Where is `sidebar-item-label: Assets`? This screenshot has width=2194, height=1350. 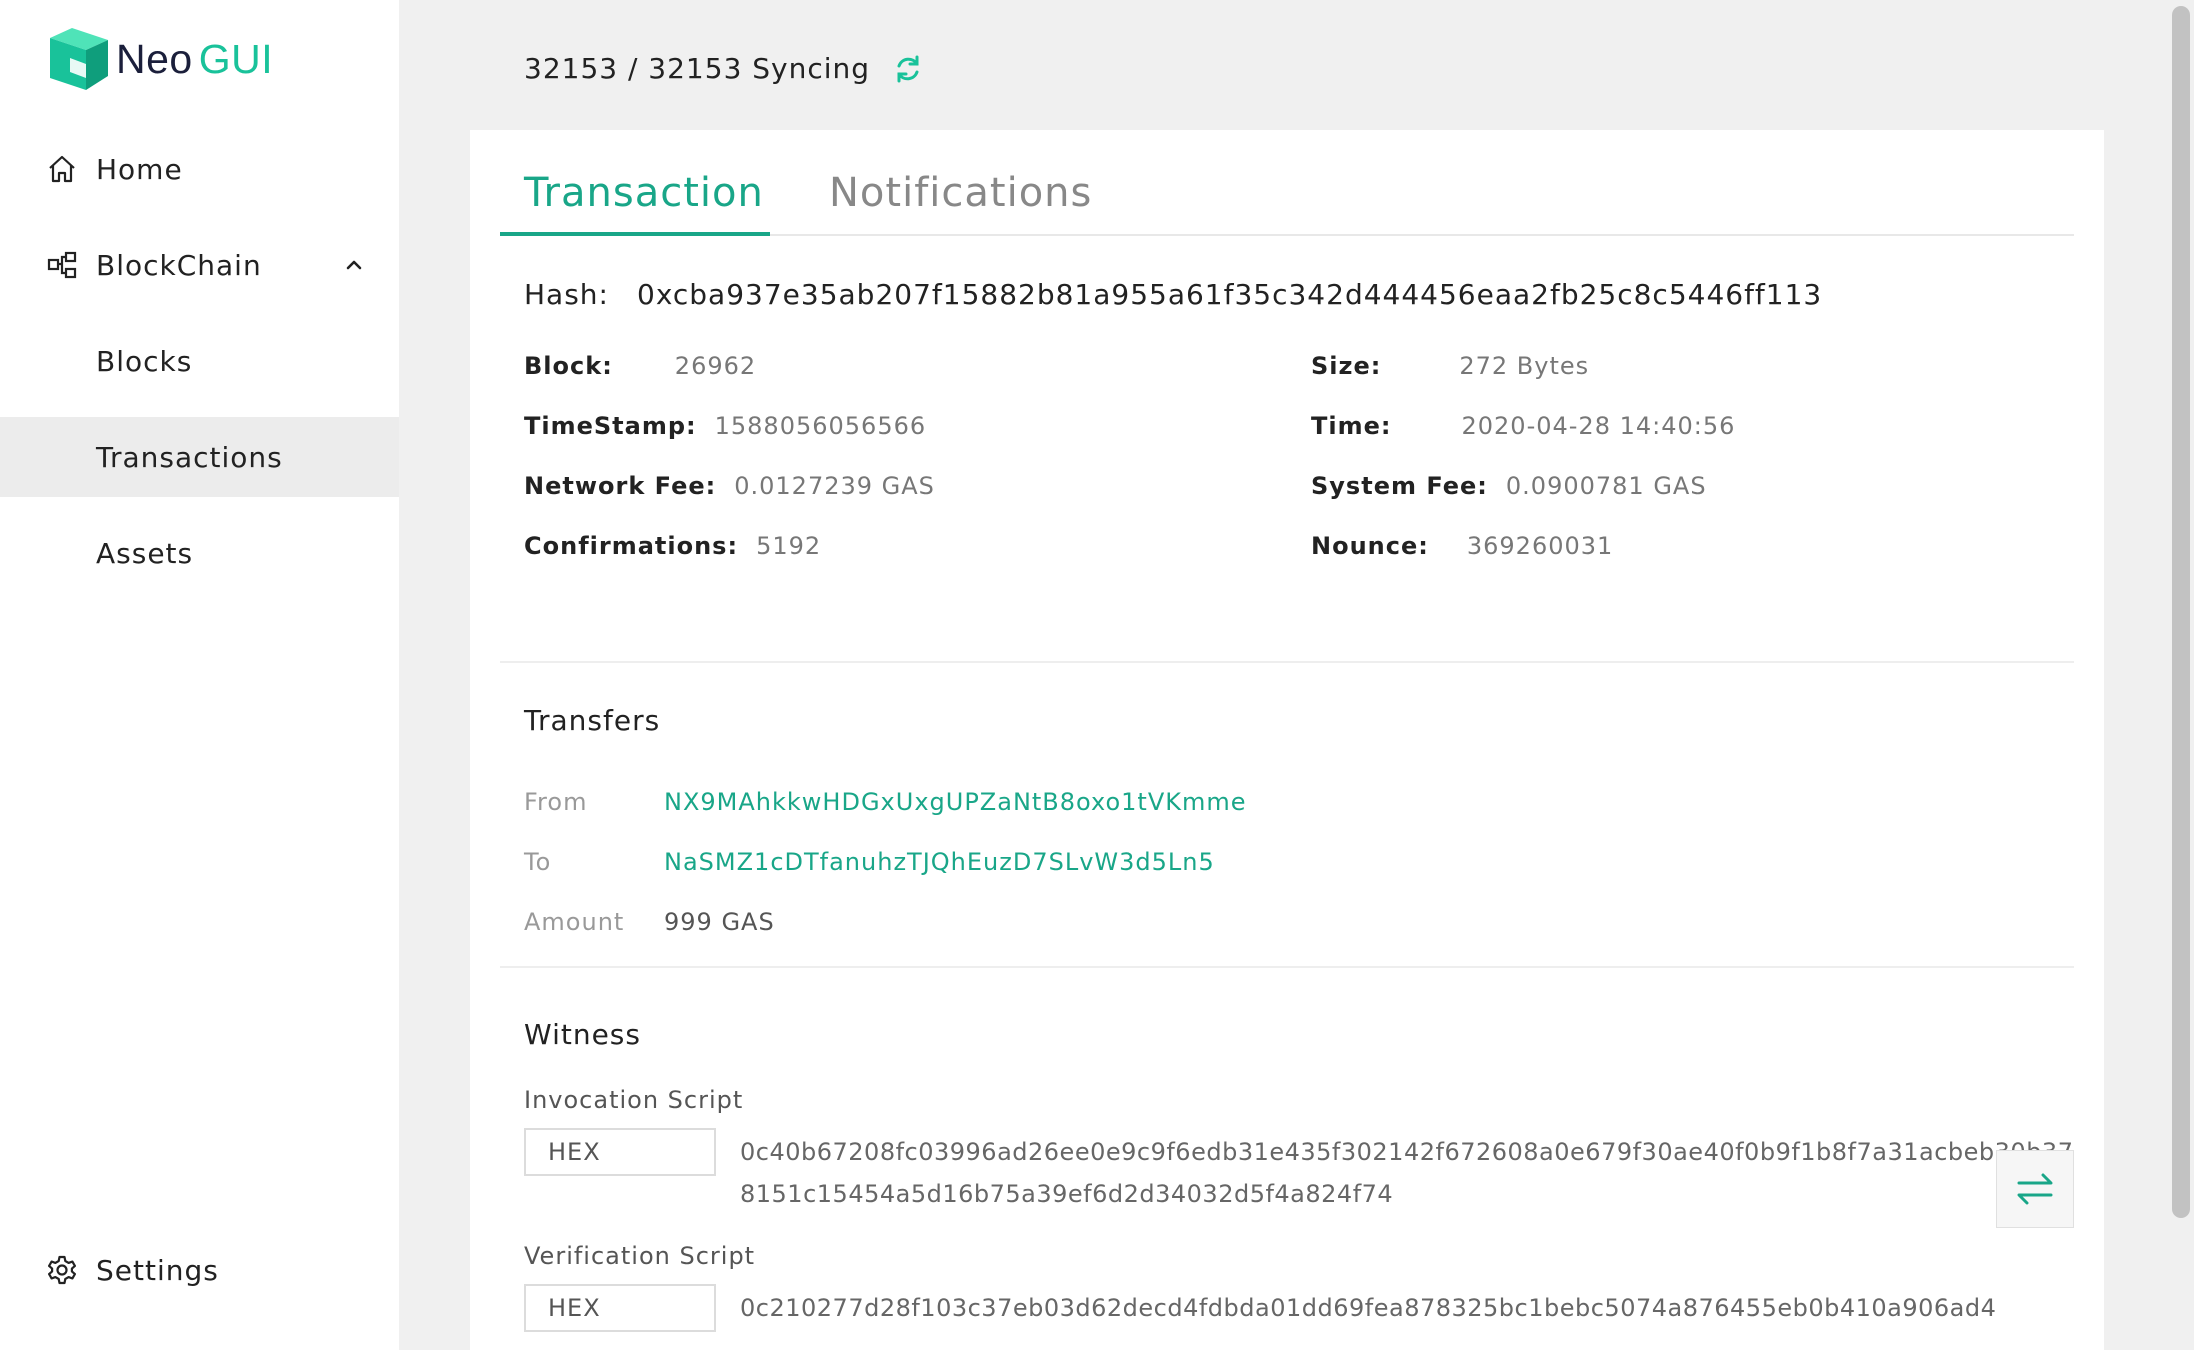
sidebar-item-label: Assets is located at coordinates (145, 553).